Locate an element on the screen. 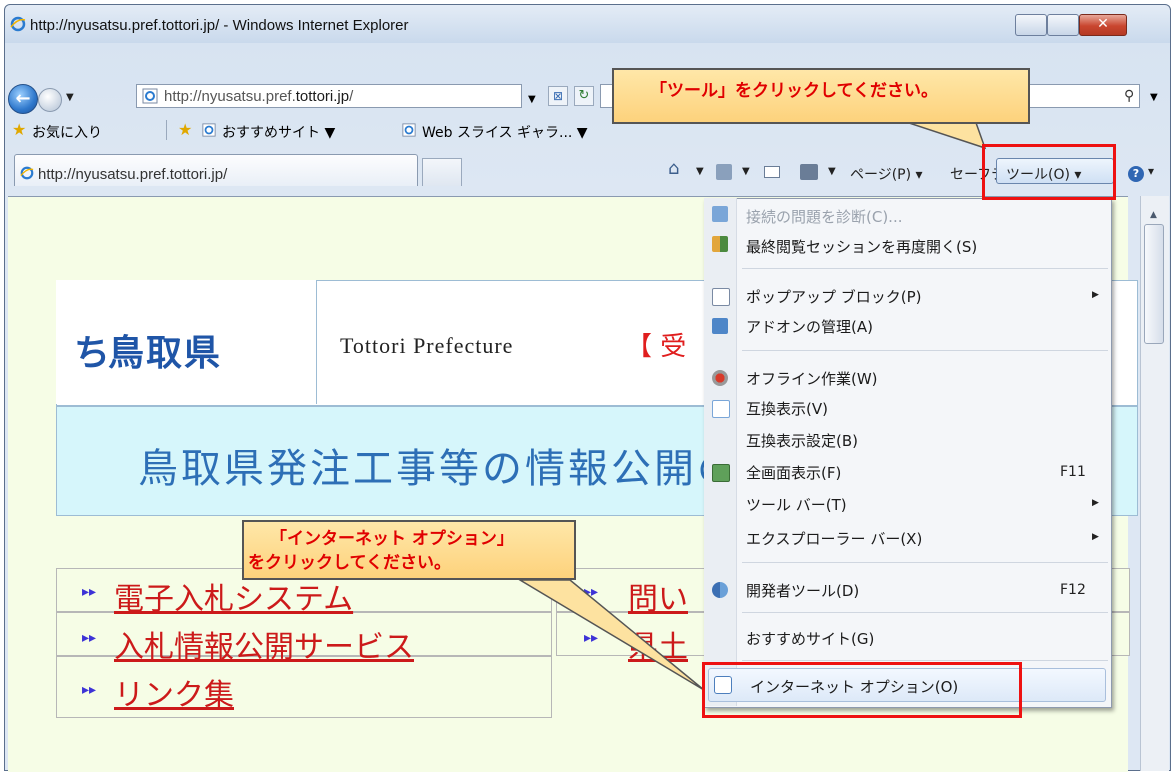 This screenshot has height=772, width=1173. tools-callout-text: 「ツール」をクリックしてください。 is located at coordinates (794, 91).